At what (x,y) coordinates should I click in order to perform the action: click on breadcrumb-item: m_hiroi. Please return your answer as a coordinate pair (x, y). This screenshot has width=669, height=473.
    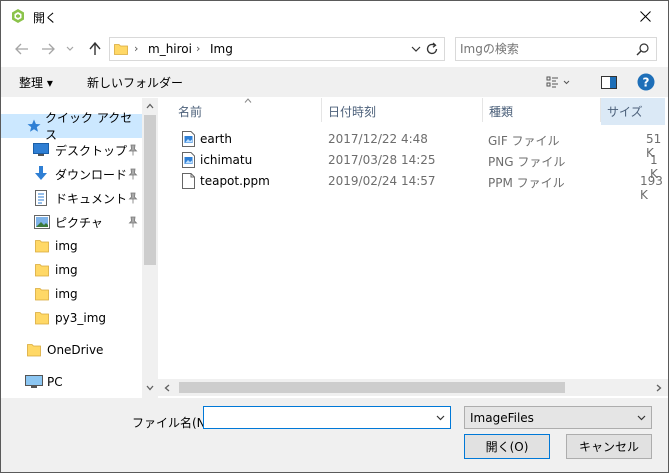
    Looking at the image, I should click on (170, 49).